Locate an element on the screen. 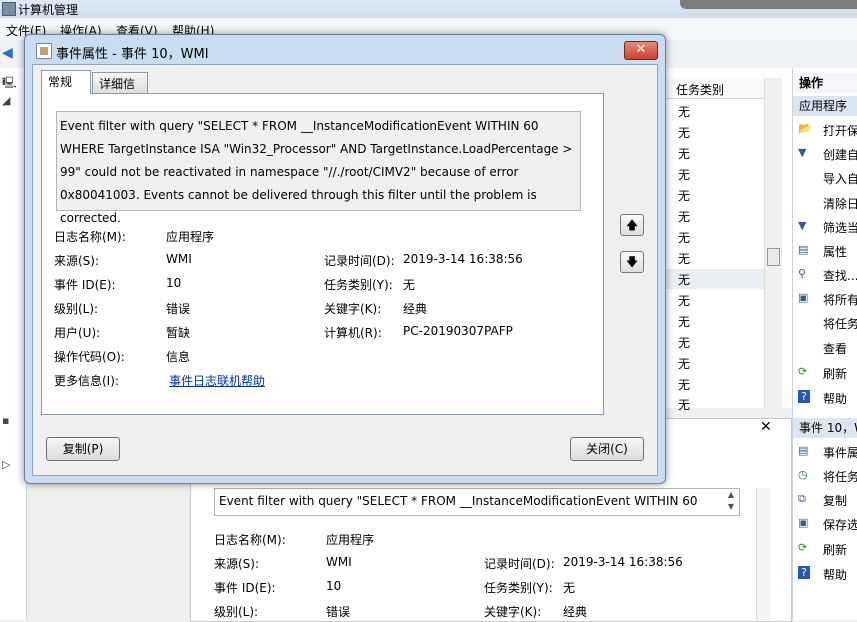 This screenshot has width=857, height=622. actions-section-application: 应用程序 is located at coordinates (825, 106).